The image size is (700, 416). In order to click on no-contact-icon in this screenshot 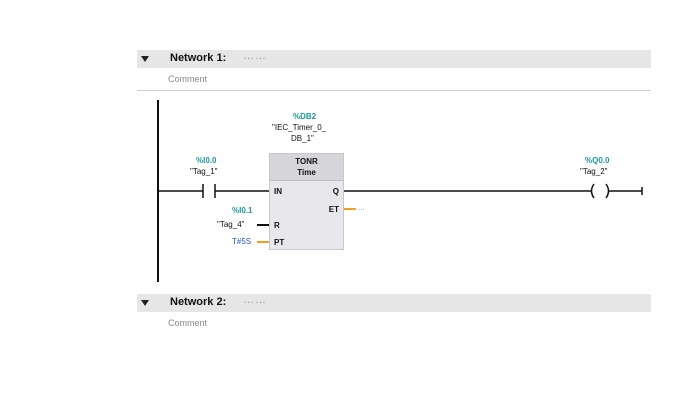, I will do `click(209, 191)`.